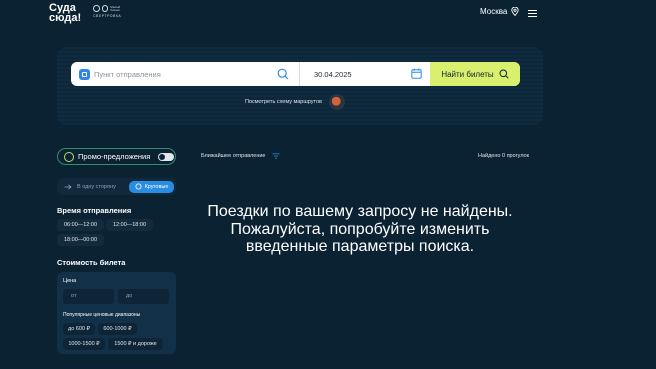 The image size is (656, 369). I want to click on date-field: 30.04.2025, so click(365, 74).